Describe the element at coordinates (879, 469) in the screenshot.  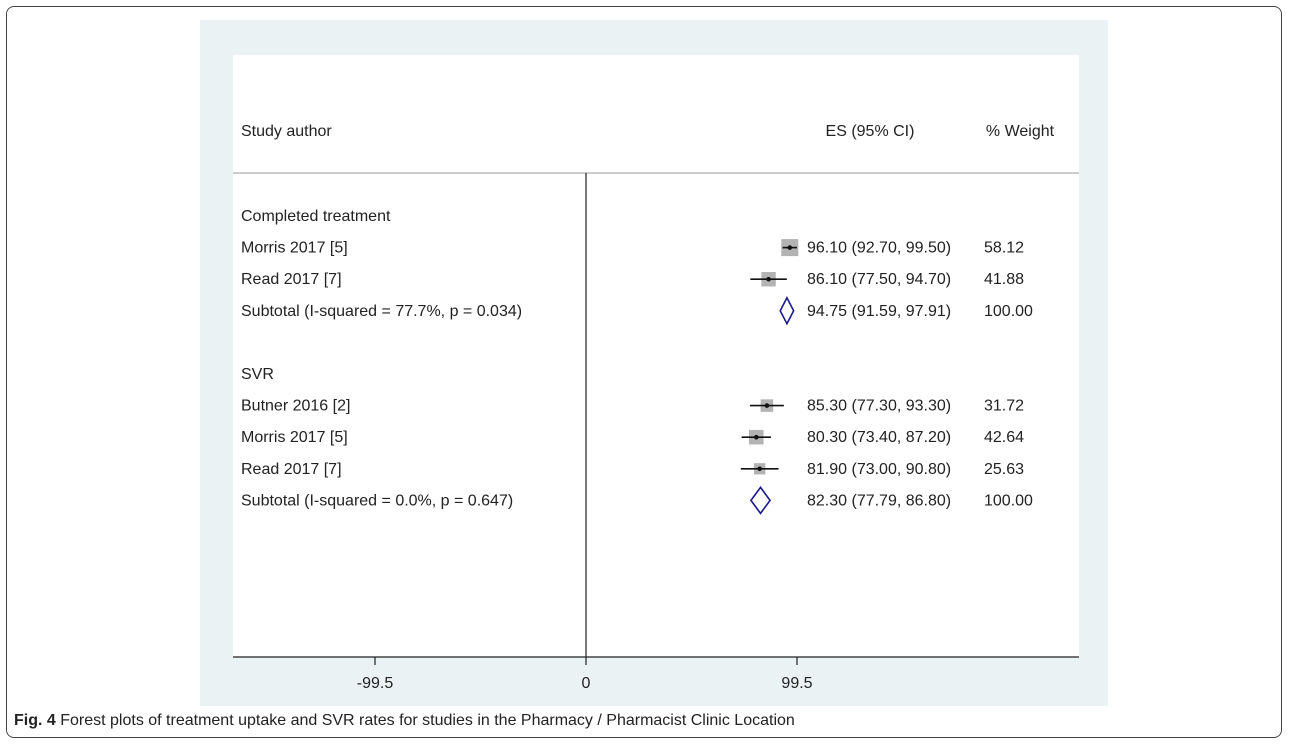
I see `es-ci-value: 81.90 (73.00, 90.80)` at that location.